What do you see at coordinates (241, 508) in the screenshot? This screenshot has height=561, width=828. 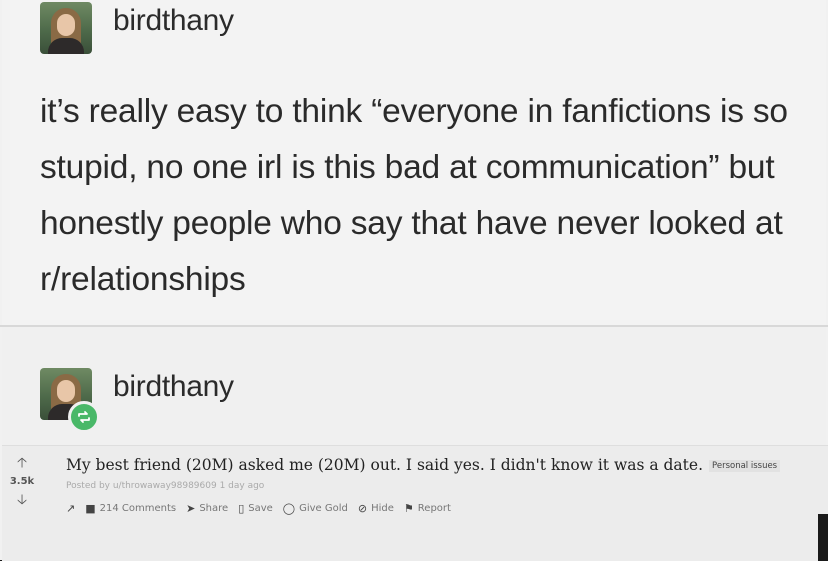 I see `bookmark-icon: ▯` at bounding box center [241, 508].